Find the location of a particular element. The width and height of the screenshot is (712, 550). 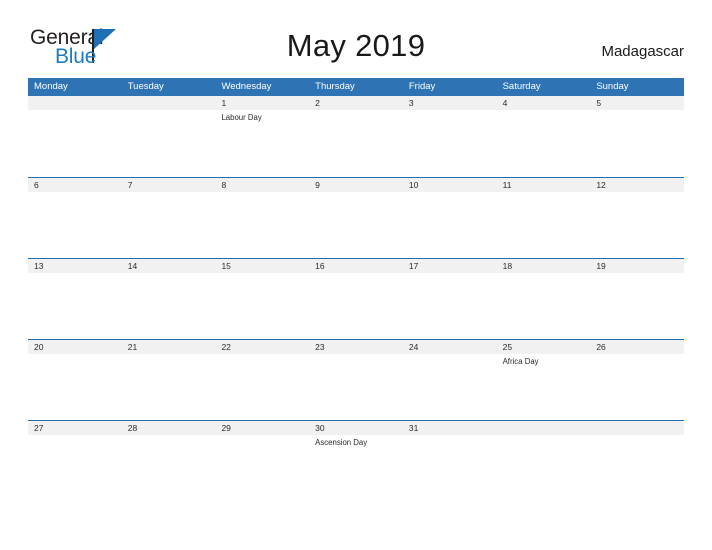

week-event-band: Labour Day is located at coordinates (356, 143).